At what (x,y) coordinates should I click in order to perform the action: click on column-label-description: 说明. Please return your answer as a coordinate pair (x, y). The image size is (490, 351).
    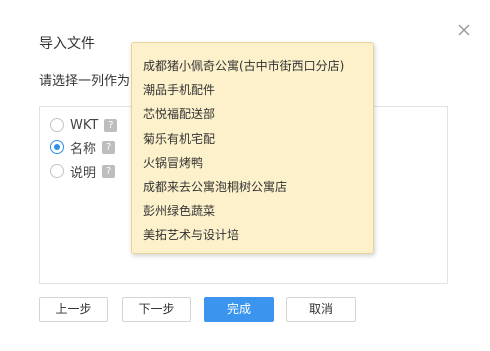
    Looking at the image, I should click on (83, 173).